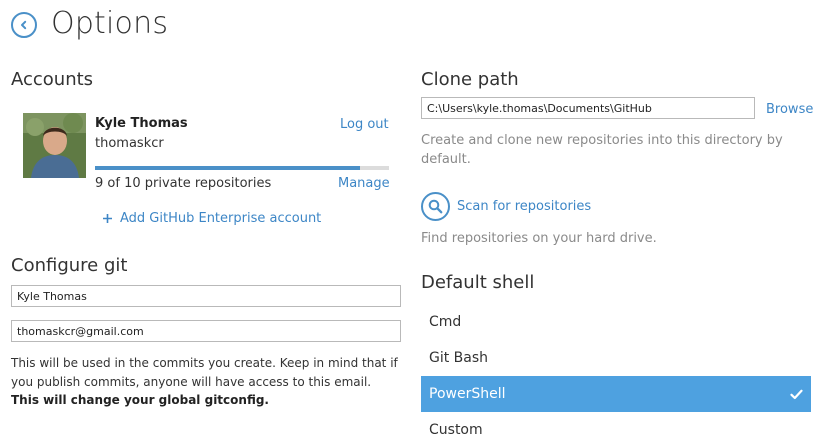 This screenshot has width=827, height=448. What do you see at coordinates (206, 331) in the screenshot?
I see `git-email-field` at bounding box center [206, 331].